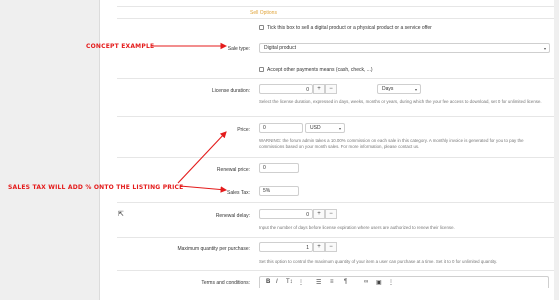 This screenshot has width=559, height=300. I want to click on accept-other-payments-checkbox, so click(261, 69).